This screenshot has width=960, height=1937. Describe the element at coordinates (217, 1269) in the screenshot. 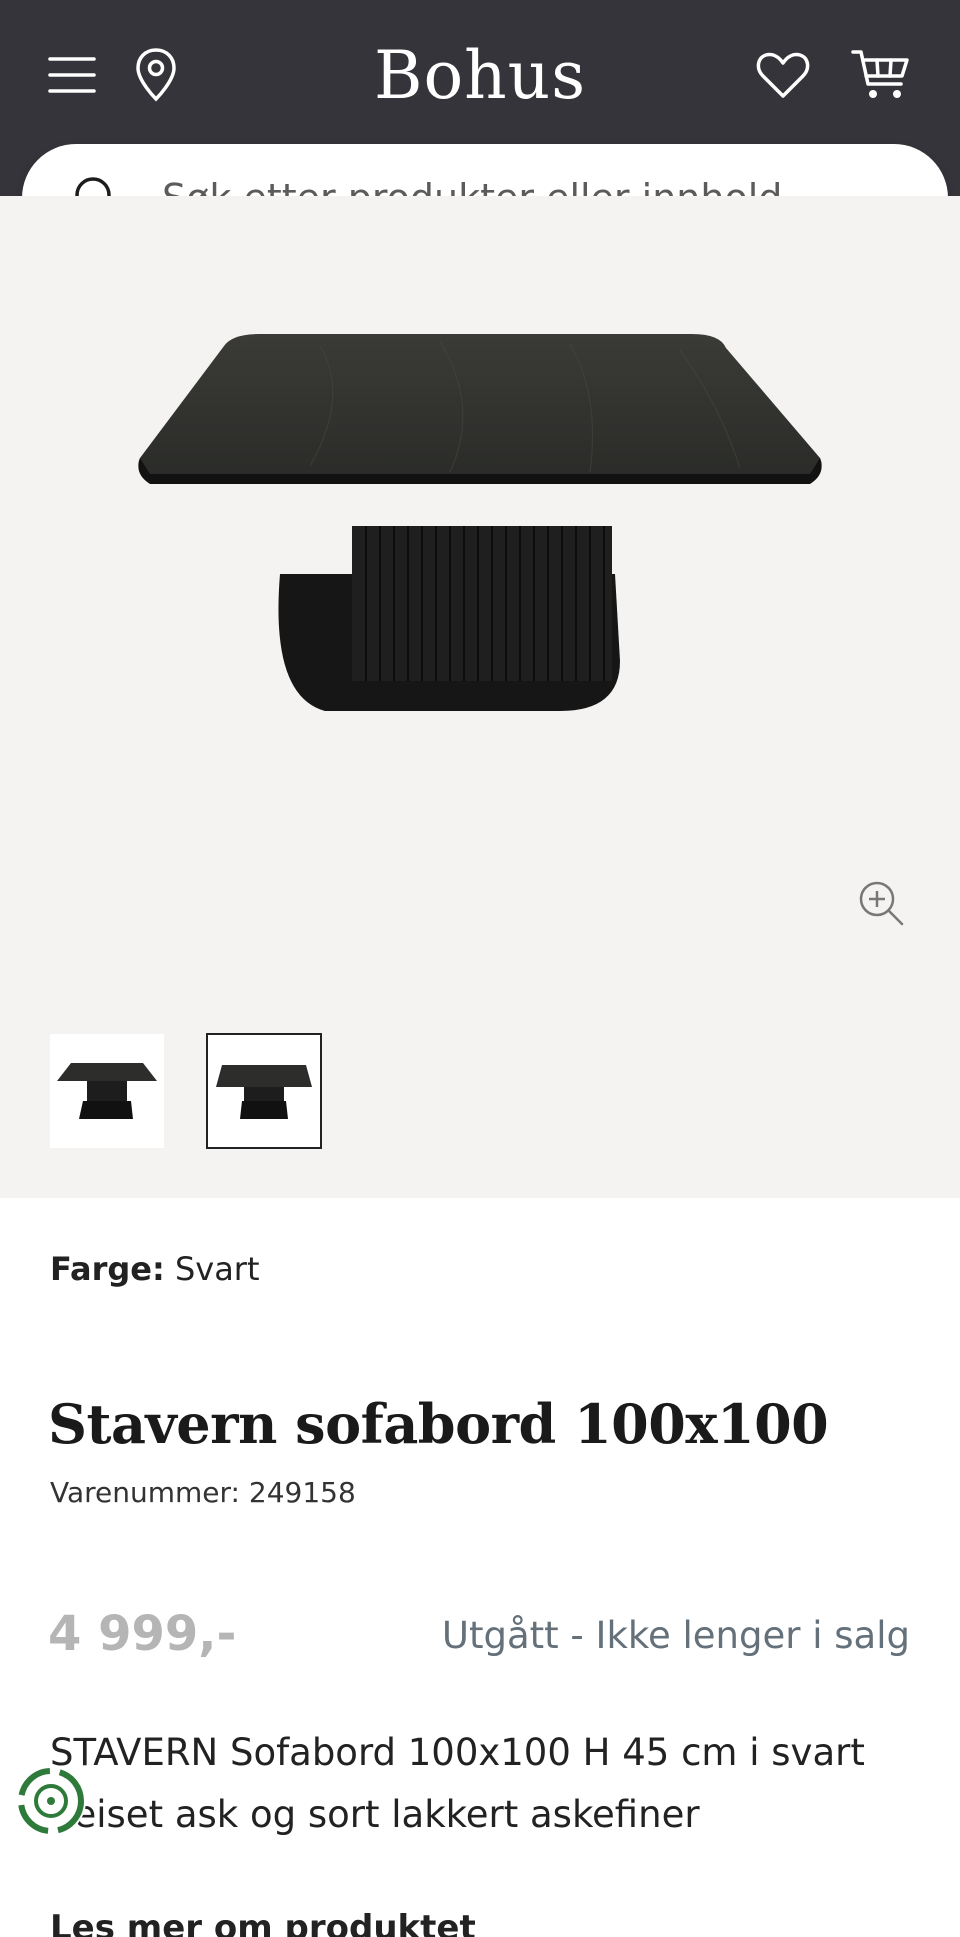

I see `color-value: Svart` at that location.